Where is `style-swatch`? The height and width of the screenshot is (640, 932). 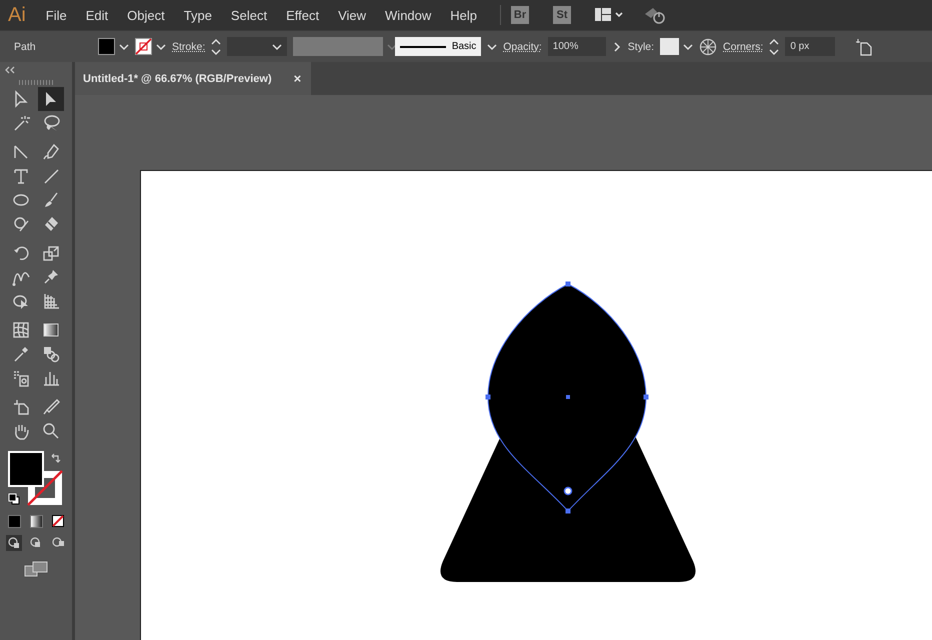
style-swatch is located at coordinates (677, 46).